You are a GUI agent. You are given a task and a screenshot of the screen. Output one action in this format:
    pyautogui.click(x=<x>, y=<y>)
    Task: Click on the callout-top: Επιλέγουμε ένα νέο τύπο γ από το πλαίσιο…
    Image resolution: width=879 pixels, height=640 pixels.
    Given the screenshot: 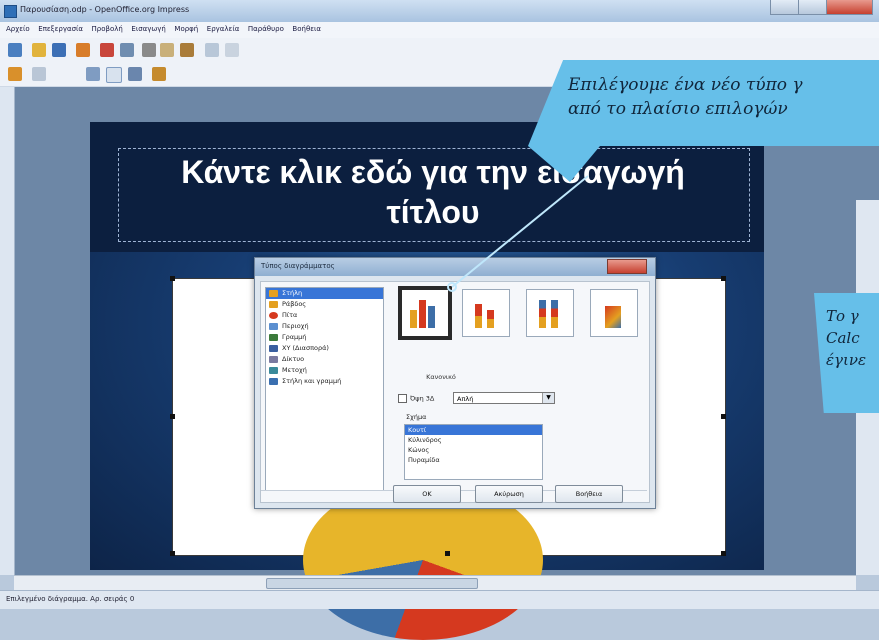 What is the action you would take?
    pyautogui.click(x=703, y=103)
    